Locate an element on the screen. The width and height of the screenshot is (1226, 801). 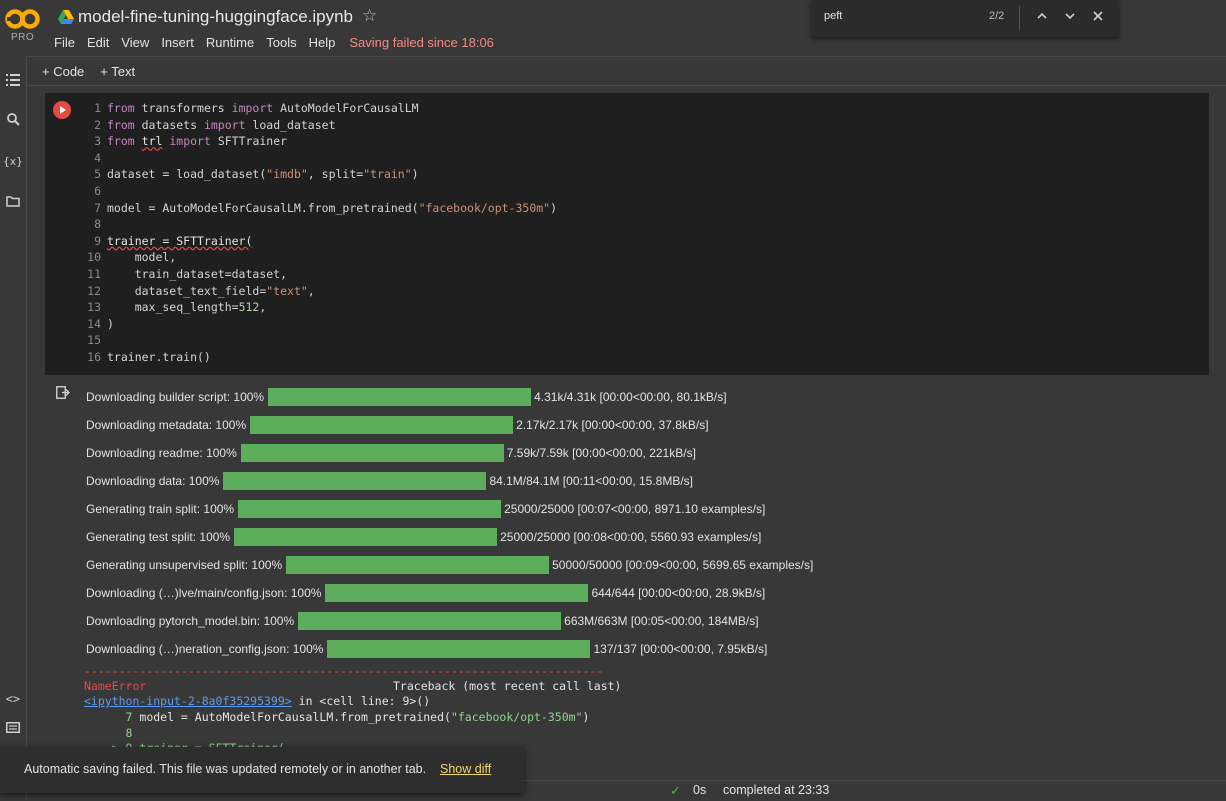
execution-time: 0s is located at coordinates (700, 790).